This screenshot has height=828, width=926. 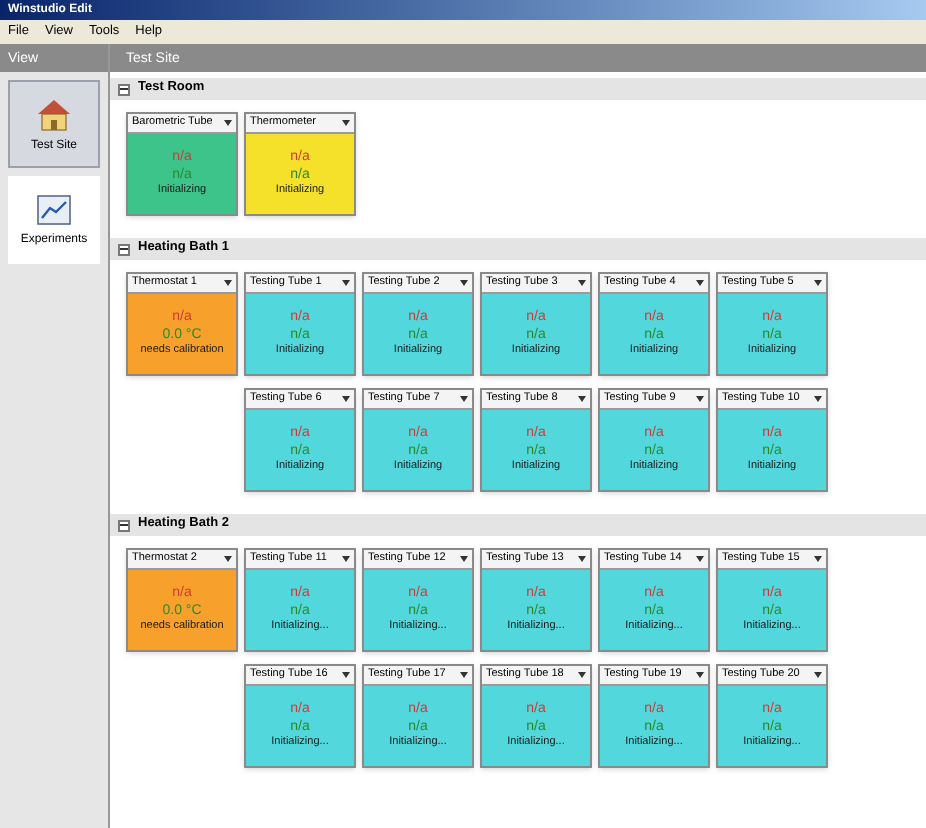 I want to click on chart-icon, so click(x=54, y=210).